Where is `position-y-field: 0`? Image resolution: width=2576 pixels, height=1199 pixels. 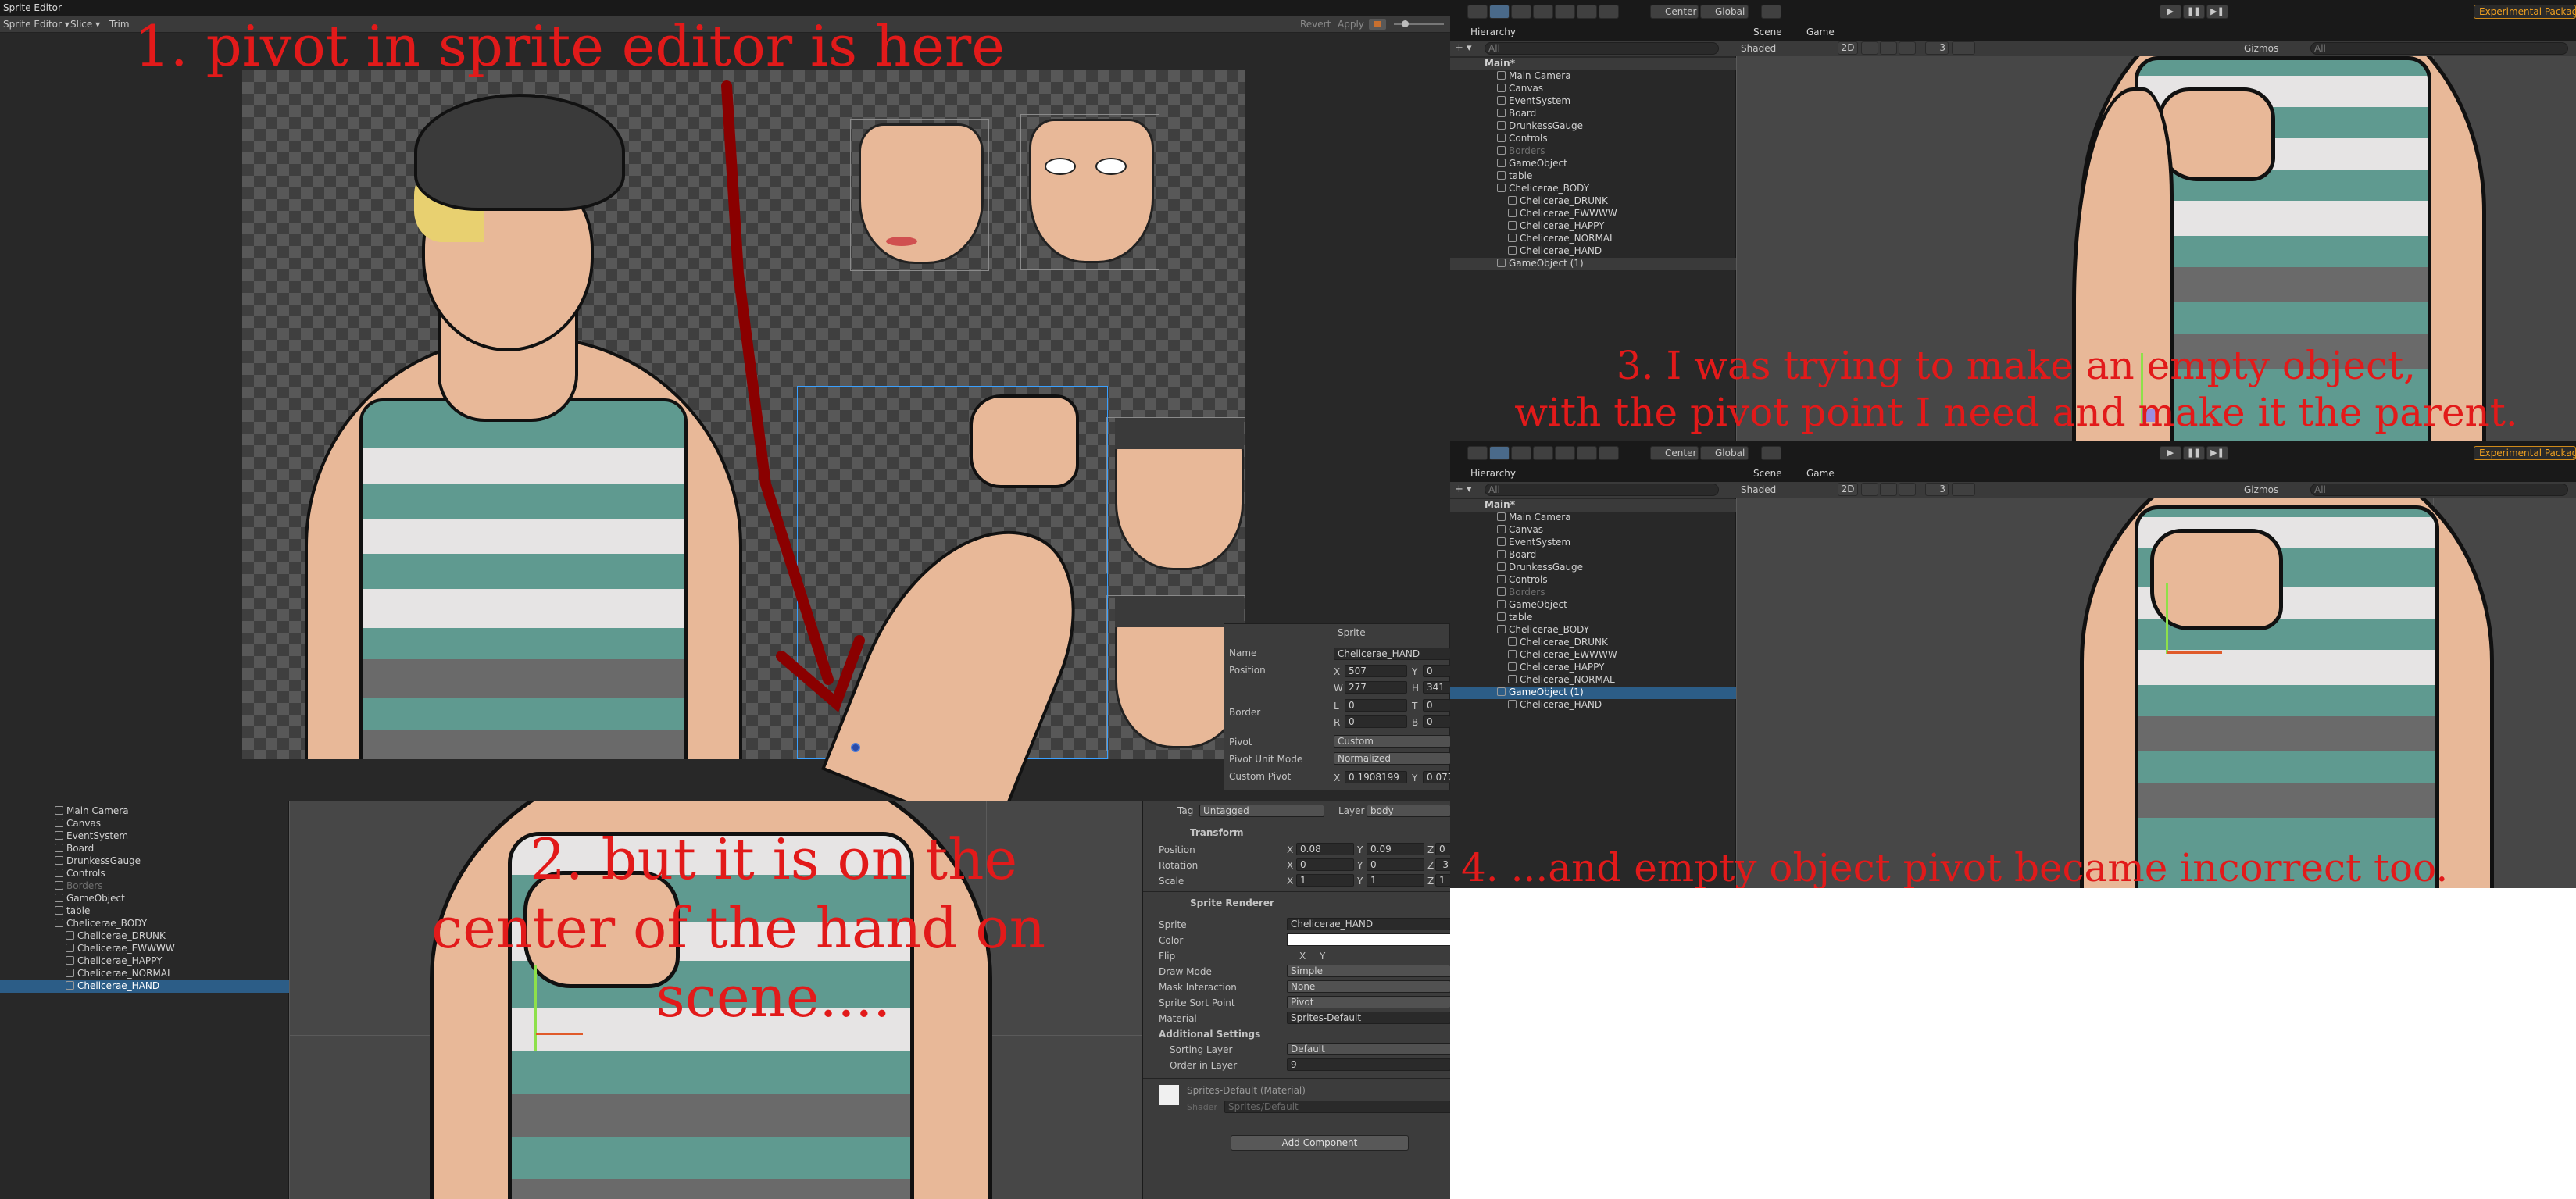 position-y-field: 0 is located at coordinates (1437, 671).